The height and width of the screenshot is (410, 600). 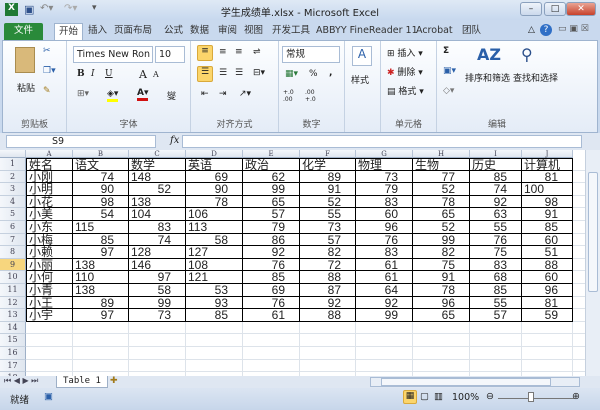 I want to click on horizontal-scrollbar, so click(x=475, y=382).